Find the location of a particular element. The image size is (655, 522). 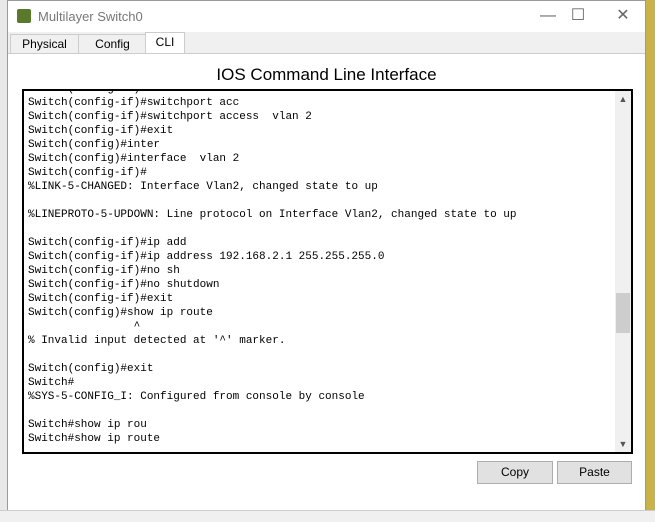

terminal-line: ^ is located at coordinates (84, 327).